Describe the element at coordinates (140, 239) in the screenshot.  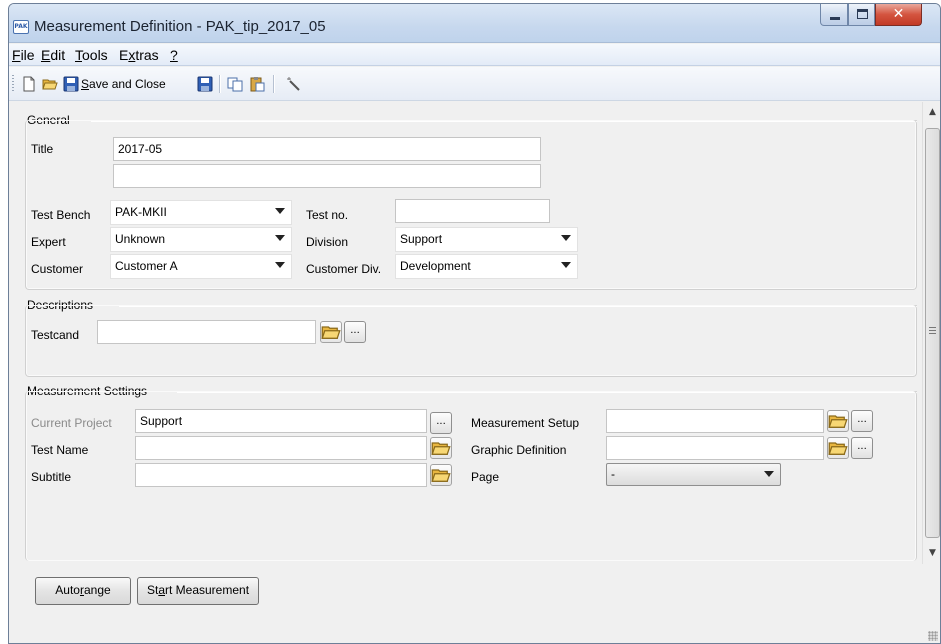
I see `expert-value: Unknown` at that location.